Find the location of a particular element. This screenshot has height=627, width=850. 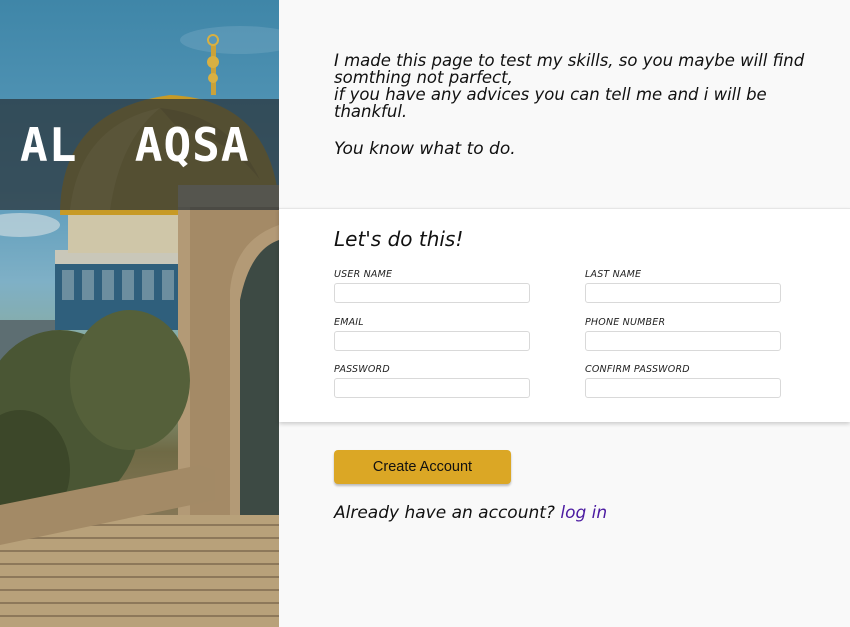

last-name-label: LAST NAME is located at coordinates (613, 274).